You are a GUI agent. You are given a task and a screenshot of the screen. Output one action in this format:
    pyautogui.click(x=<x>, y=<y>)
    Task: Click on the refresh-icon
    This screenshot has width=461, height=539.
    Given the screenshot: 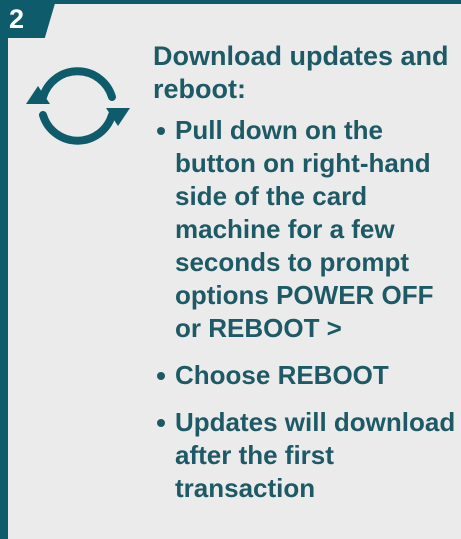 What is the action you would take?
    pyautogui.click(x=78, y=106)
    